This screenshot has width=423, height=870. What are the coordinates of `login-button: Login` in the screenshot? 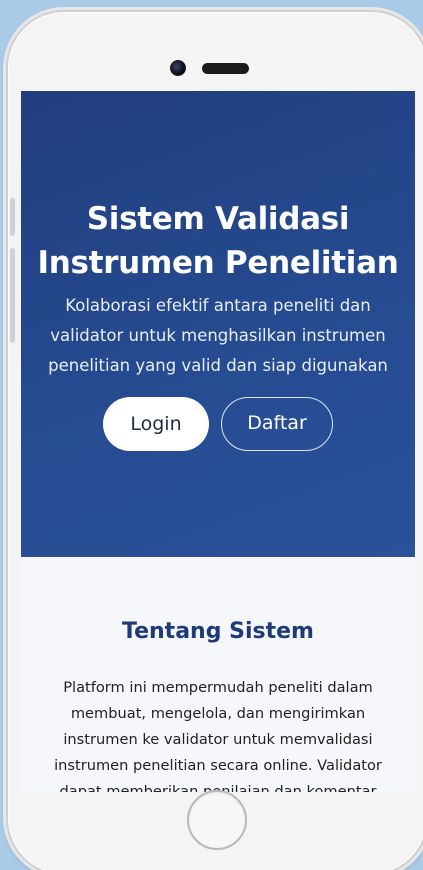 It's located at (156, 424).